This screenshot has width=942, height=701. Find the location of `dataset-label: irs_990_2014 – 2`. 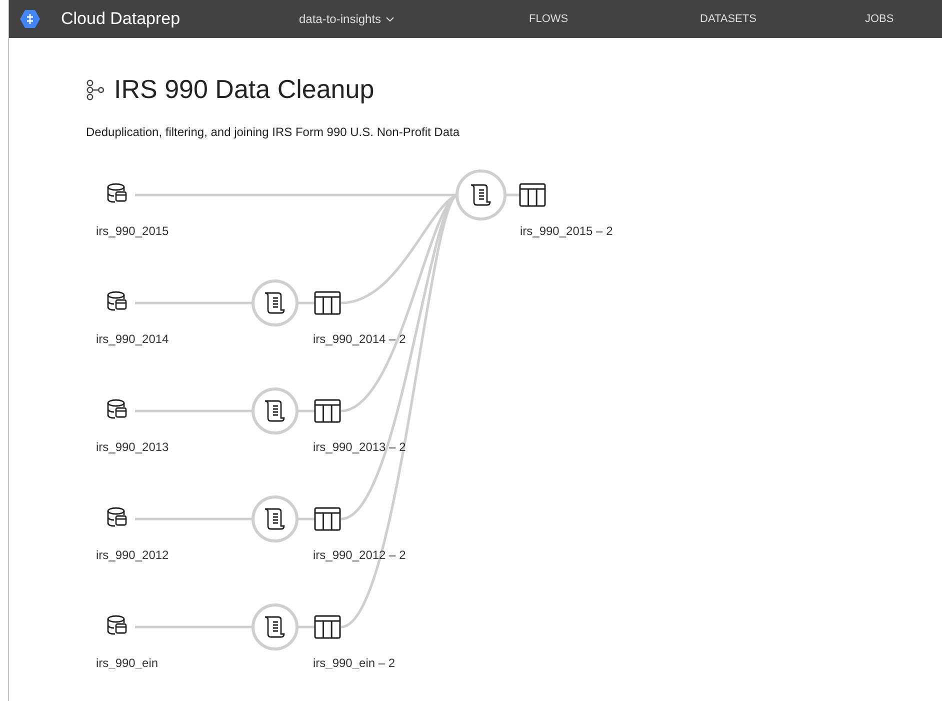

dataset-label: irs_990_2014 – 2 is located at coordinates (359, 339).